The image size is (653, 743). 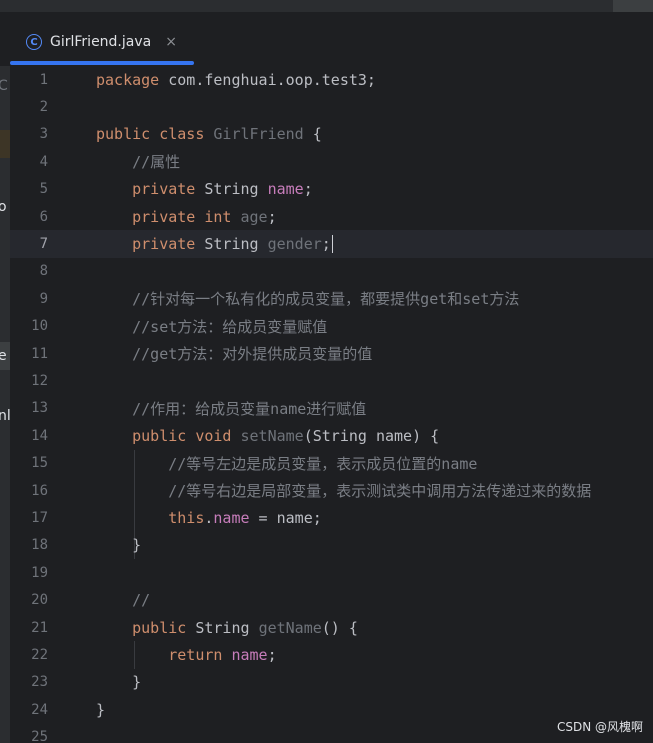 What do you see at coordinates (290, 627) in the screenshot?
I see `code-token: getName` at bounding box center [290, 627].